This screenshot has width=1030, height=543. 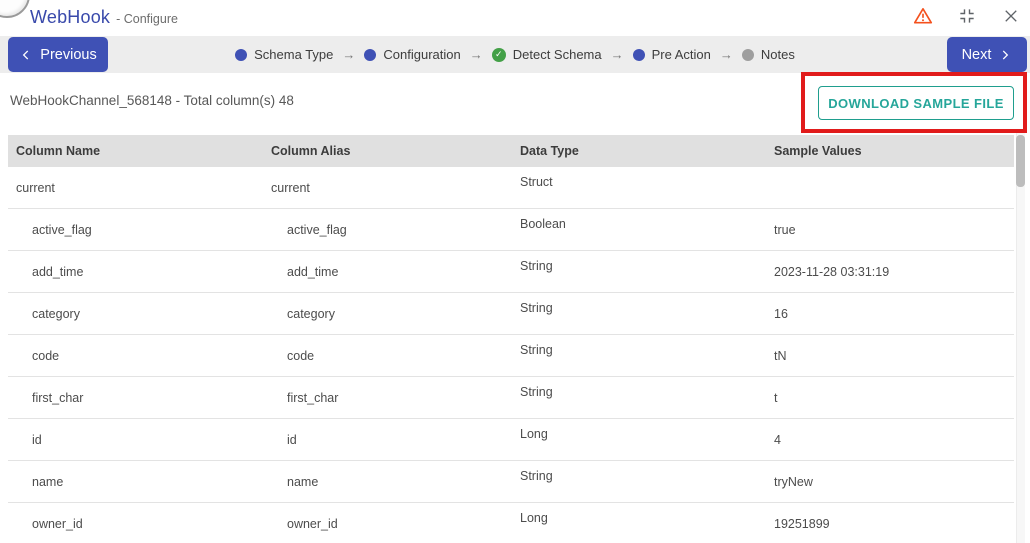 What do you see at coordinates (303, 481) in the screenshot?
I see `cell-alias: name` at bounding box center [303, 481].